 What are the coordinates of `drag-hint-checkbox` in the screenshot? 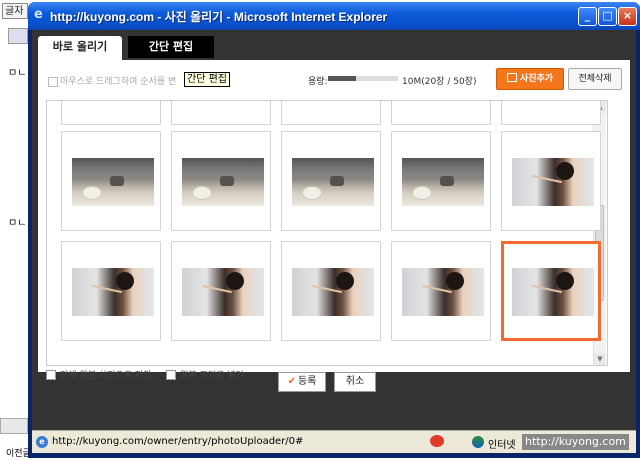 It's located at (53, 82).